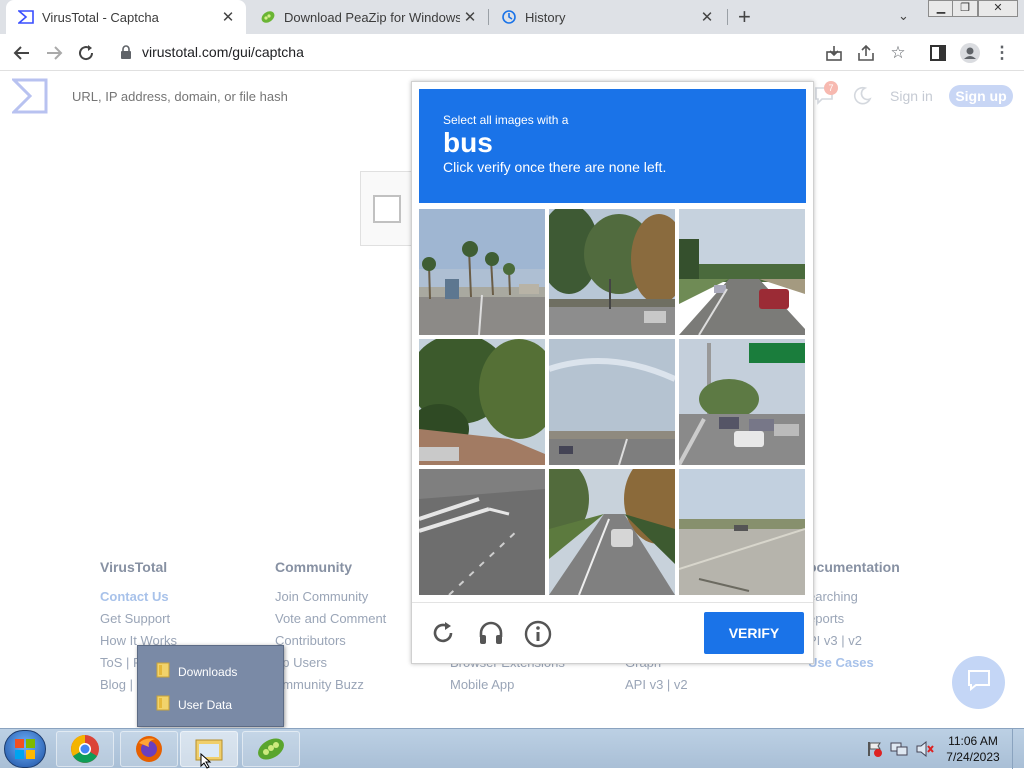 The width and height of the screenshot is (1024, 774). I want to click on chrome-icon, so click(85, 749).